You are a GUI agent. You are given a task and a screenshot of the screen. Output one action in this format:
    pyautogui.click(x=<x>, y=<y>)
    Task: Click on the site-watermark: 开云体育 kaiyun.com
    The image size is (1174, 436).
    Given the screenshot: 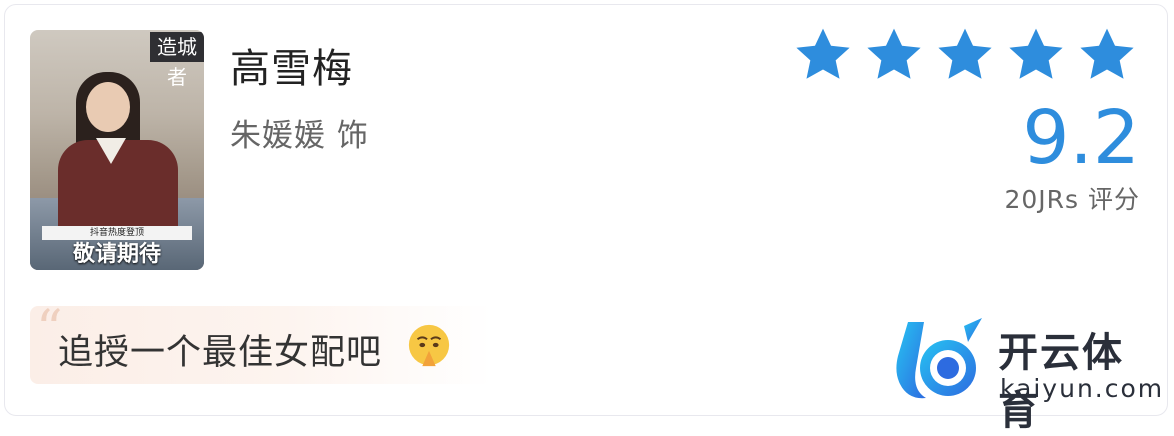 What is the action you would take?
    pyautogui.click(x=1026, y=375)
    